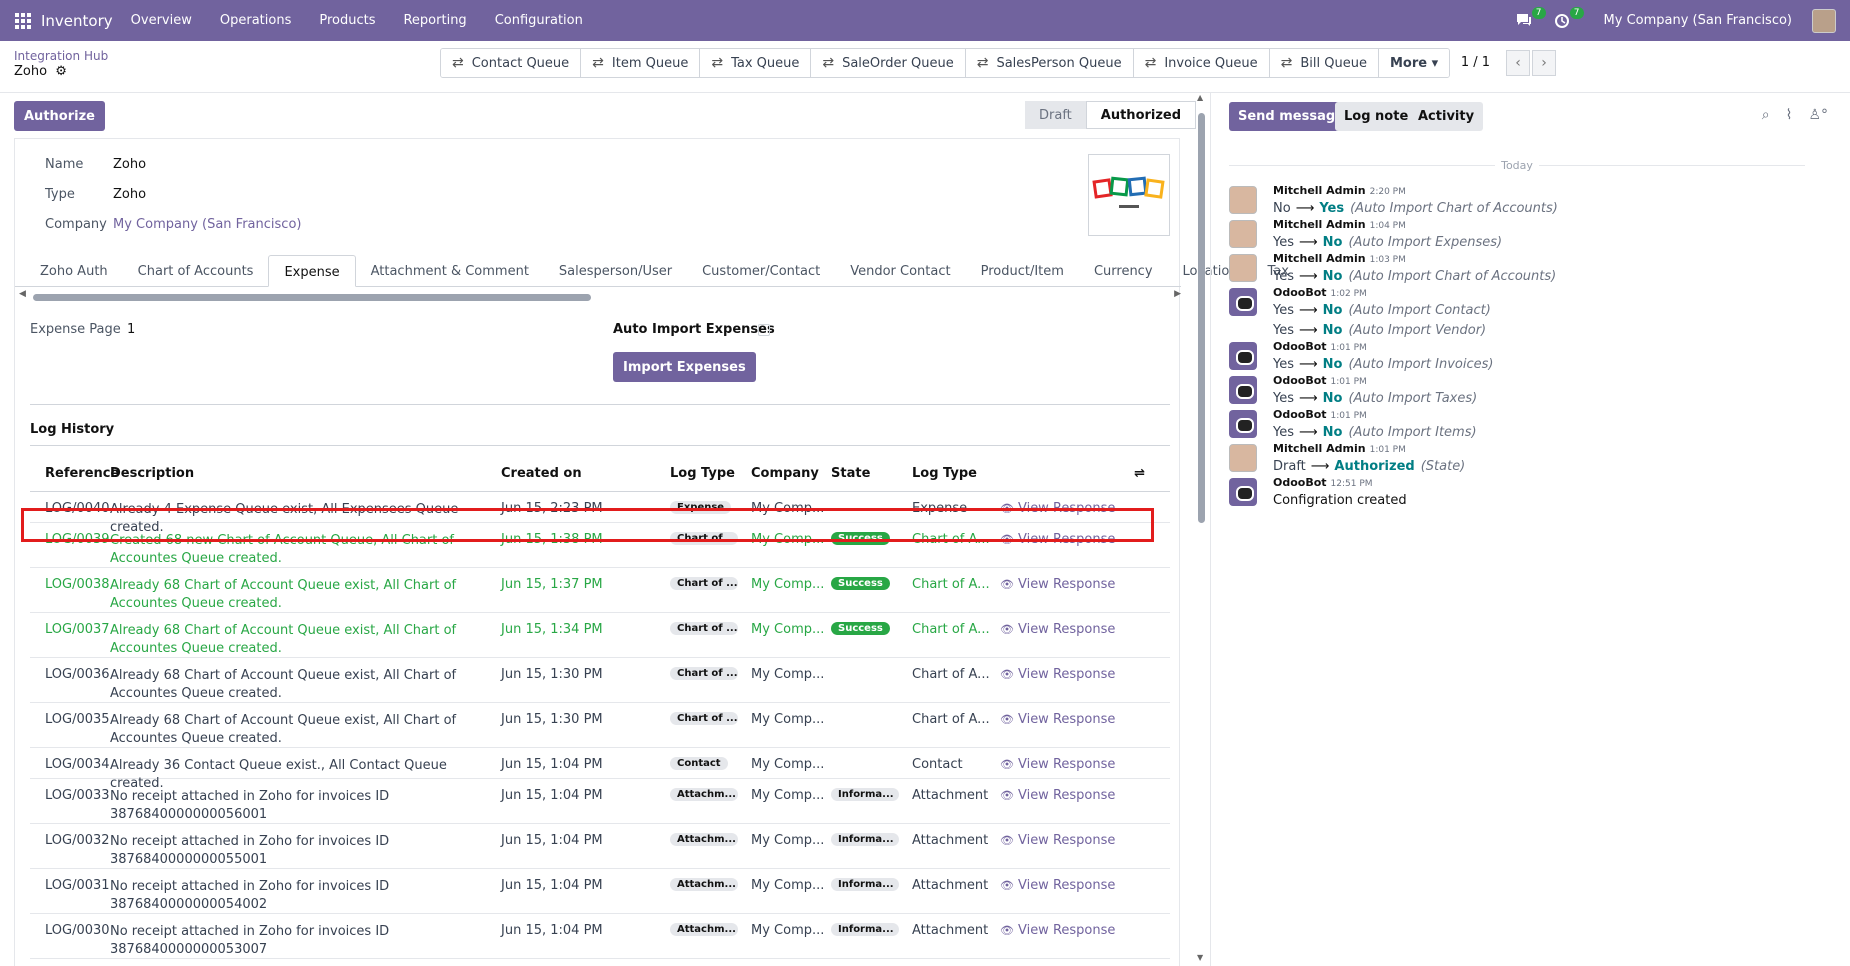 Image resolution: width=1850 pixels, height=966 pixels. Describe the element at coordinates (756, 63) in the screenshot. I see `tax-queue-button: ⇄ Tax Queue` at that location.